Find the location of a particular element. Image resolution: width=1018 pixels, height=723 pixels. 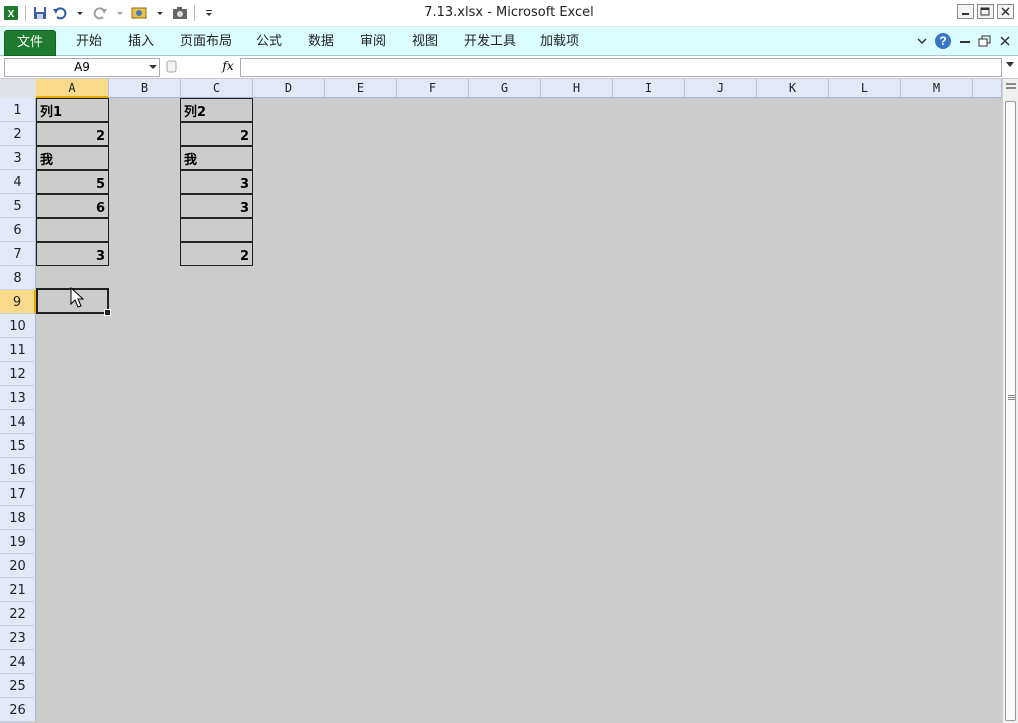

split-handle-icon is located at coordinates (1011, 88).